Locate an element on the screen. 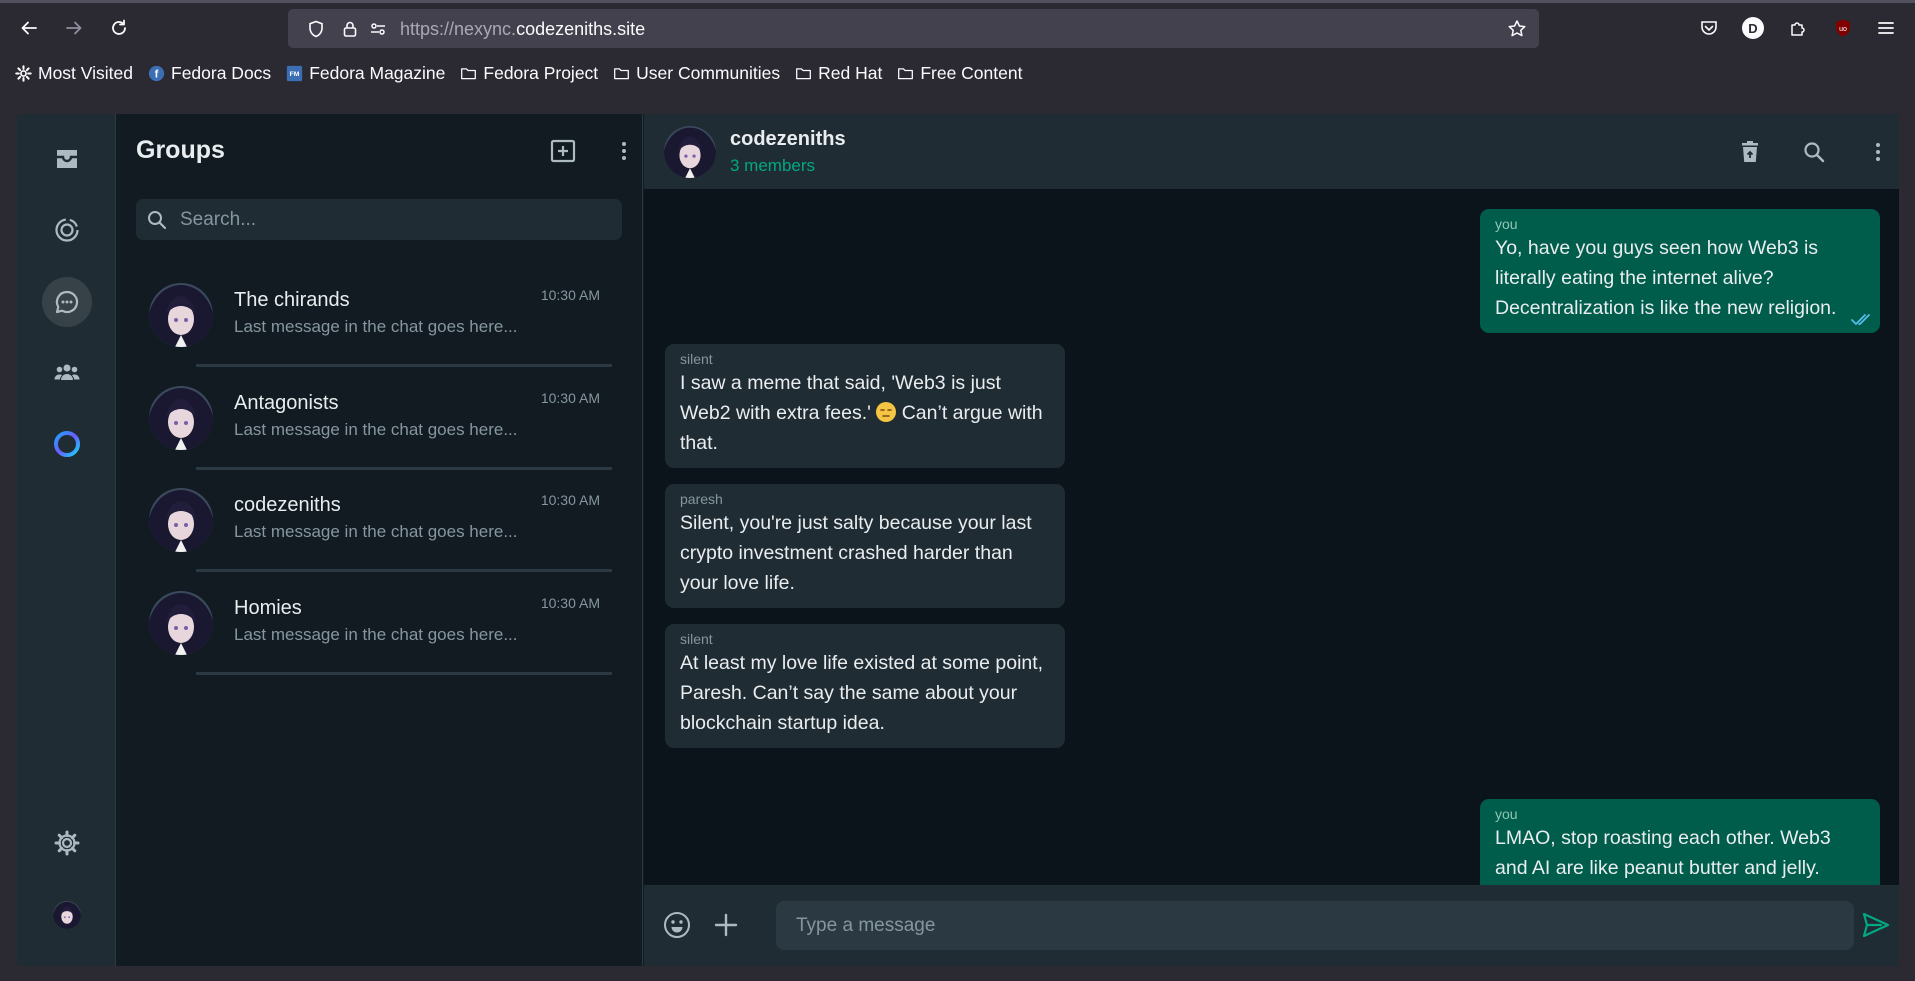 The width and height of the screenshot is (1915, 981). bookmark-folder-red-hat: Red Hat is located at coordinates (838, 73).